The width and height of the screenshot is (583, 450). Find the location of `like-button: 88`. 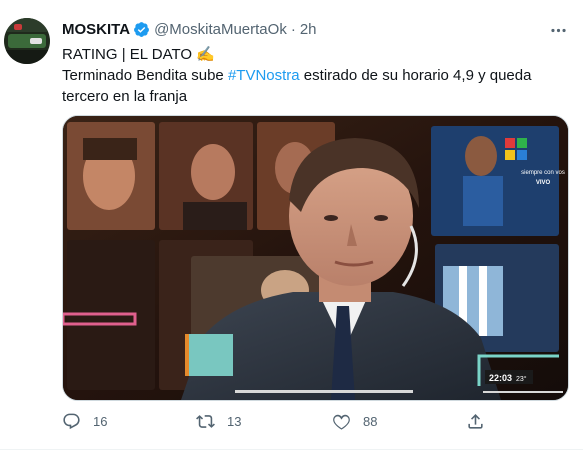

like-button: 88 is located at coordinates (354, 421).